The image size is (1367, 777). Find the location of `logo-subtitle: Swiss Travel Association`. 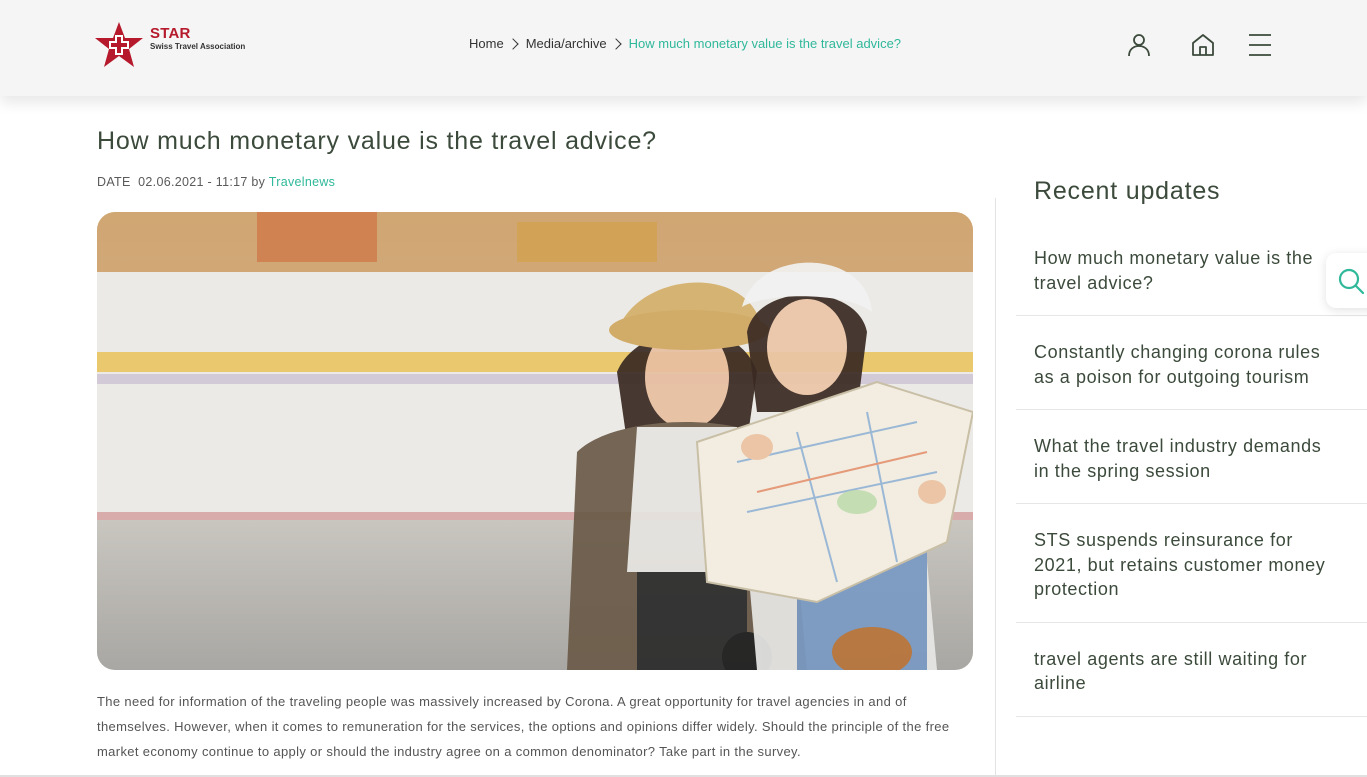

logo-subtitle: Swiss Travel Association is located at coordinates (198, 46).